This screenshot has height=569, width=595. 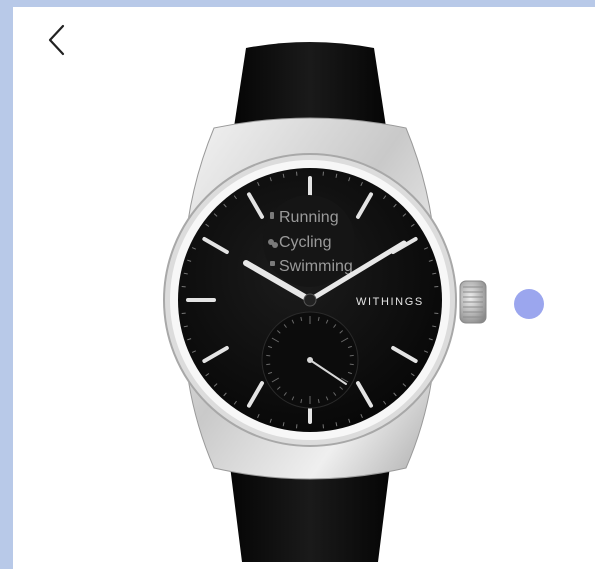 I want to click on activity-swimming: Swimming, so click(x=316, y=266).